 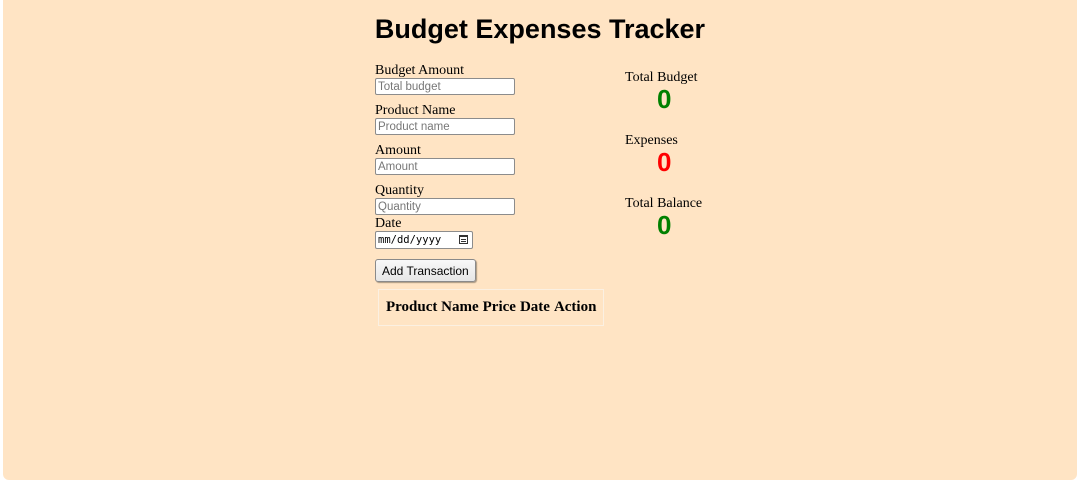 What do you see at coordinates (388, 223) in the screenshot?
I see `date-label: Date` at bounding box center [388, 223].